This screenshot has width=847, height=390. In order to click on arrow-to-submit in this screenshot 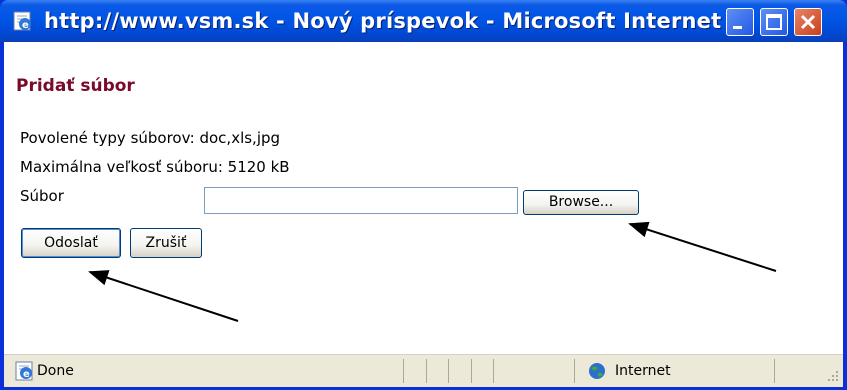, I will do `click(163, 296)`.